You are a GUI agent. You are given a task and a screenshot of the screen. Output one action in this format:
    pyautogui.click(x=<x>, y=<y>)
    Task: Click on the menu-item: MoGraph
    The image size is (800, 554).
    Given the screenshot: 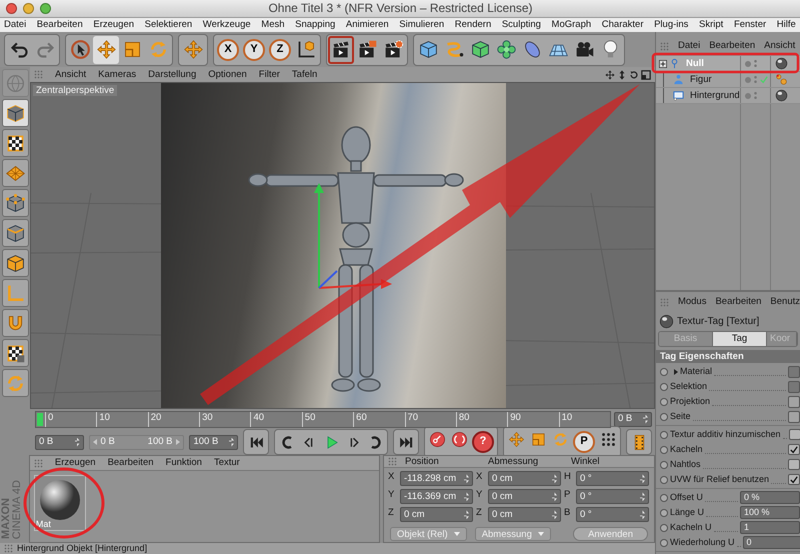 What is the action you would take?
    pyautogui.click(x=572, y=25)
    